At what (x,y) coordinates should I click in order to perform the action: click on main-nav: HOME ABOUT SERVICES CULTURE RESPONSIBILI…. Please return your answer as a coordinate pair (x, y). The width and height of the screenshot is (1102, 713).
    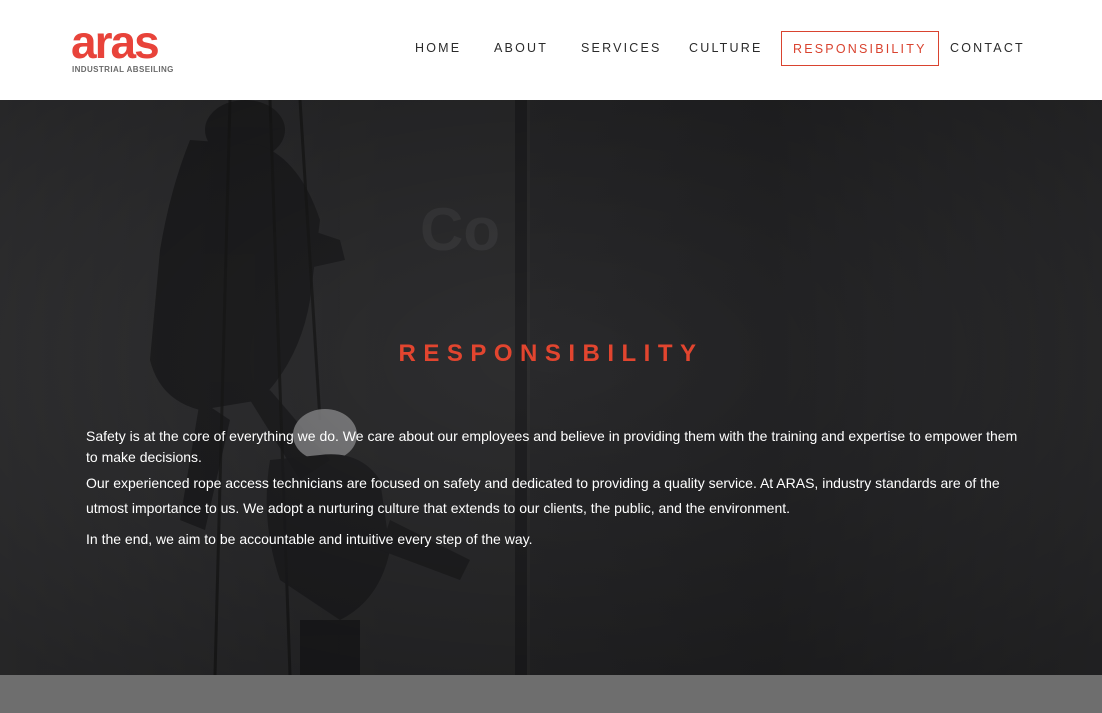
    Looking at the image, I should click on (551, 48).